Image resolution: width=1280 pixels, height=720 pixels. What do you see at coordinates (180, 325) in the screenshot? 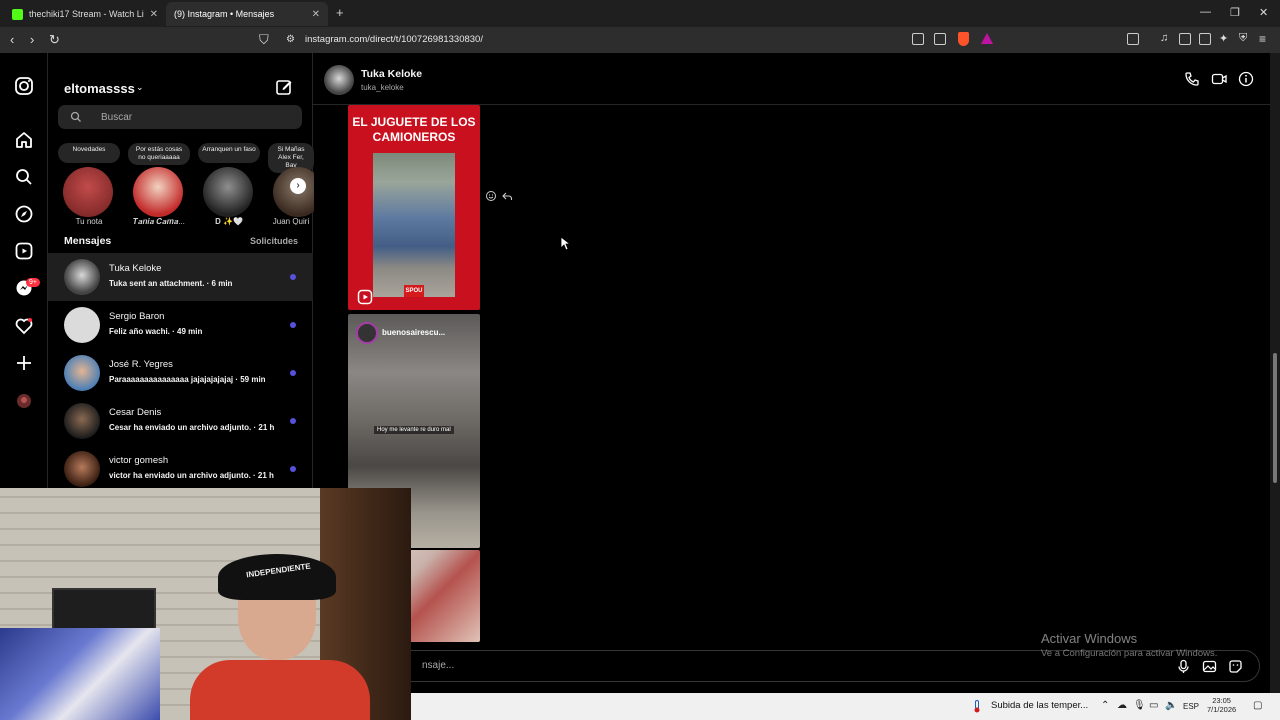
I see `conversation-item: Sergio Baron Feliz año wachi. · 49 min` at bounding box center [180, 325].